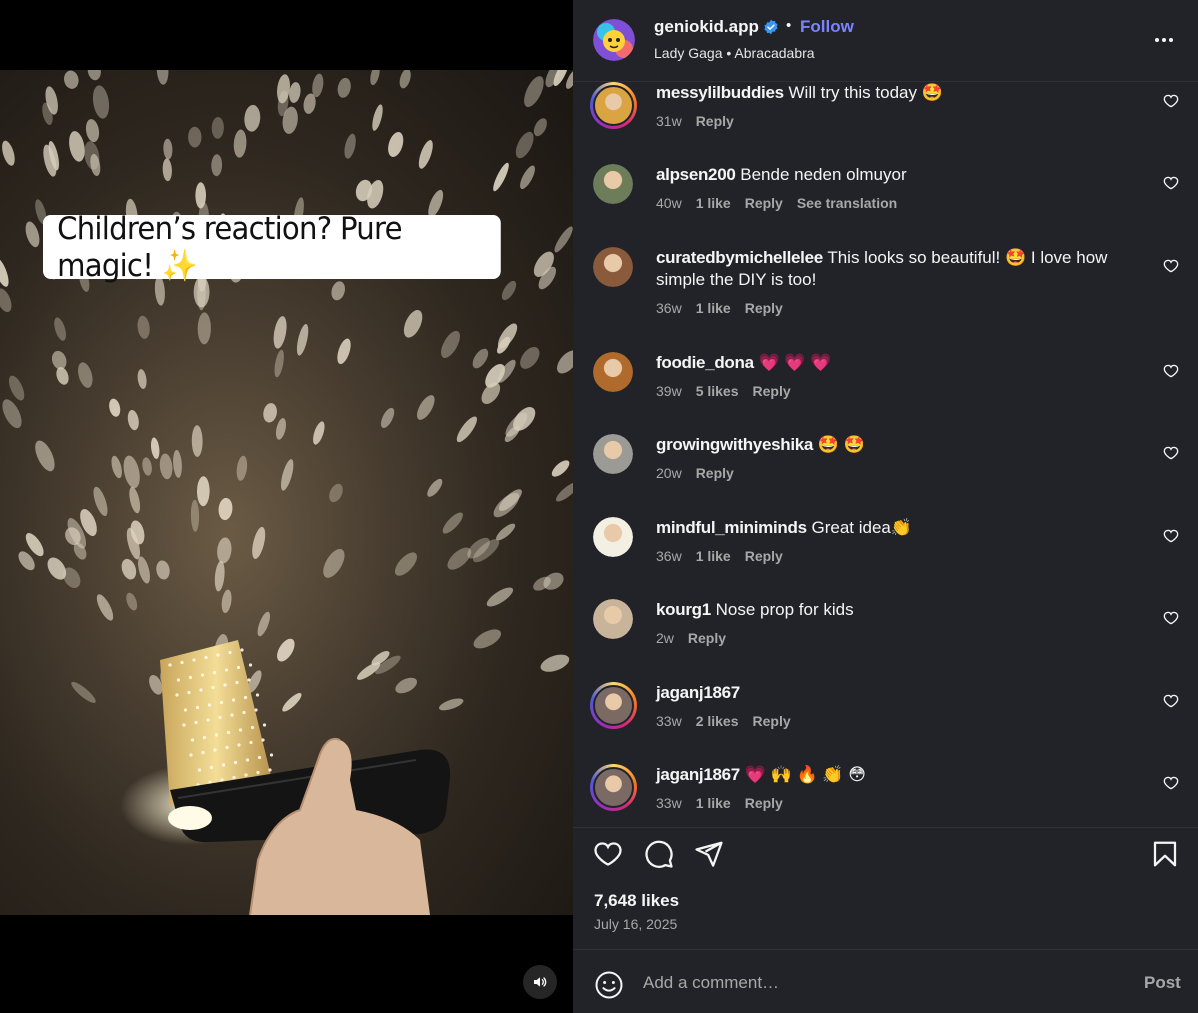  Describe the element at coordinates (709, 854) in the screenshot. I see `paper-plane-icon` at that location.